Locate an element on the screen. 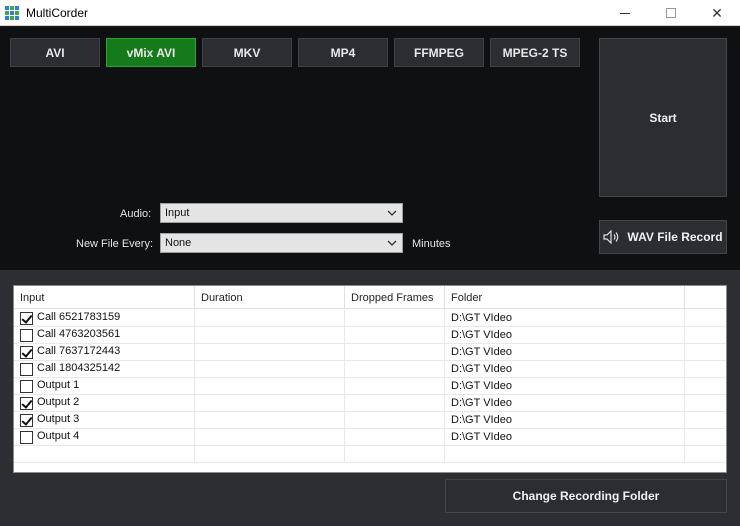  table-row: Call 7637172443 D:\GT VIdeo is located at coordinates (370, 352).